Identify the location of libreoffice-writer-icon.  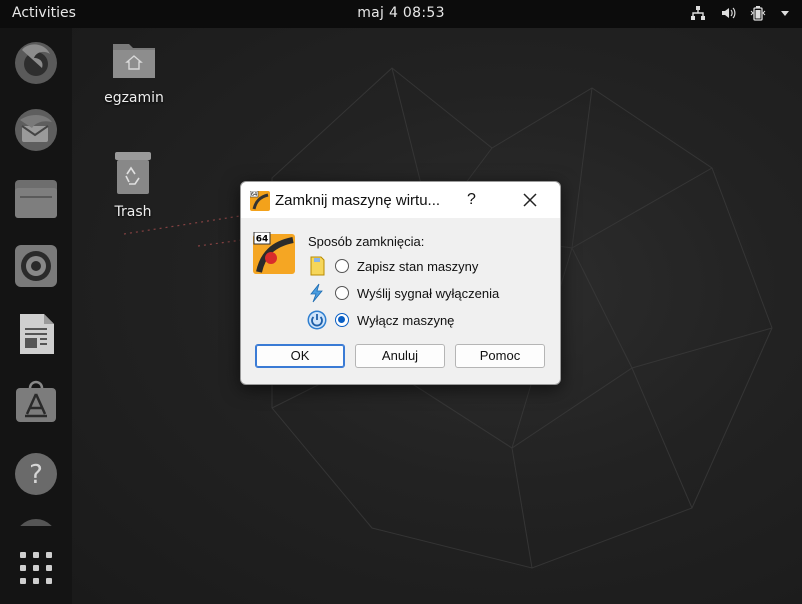
(36, 334).